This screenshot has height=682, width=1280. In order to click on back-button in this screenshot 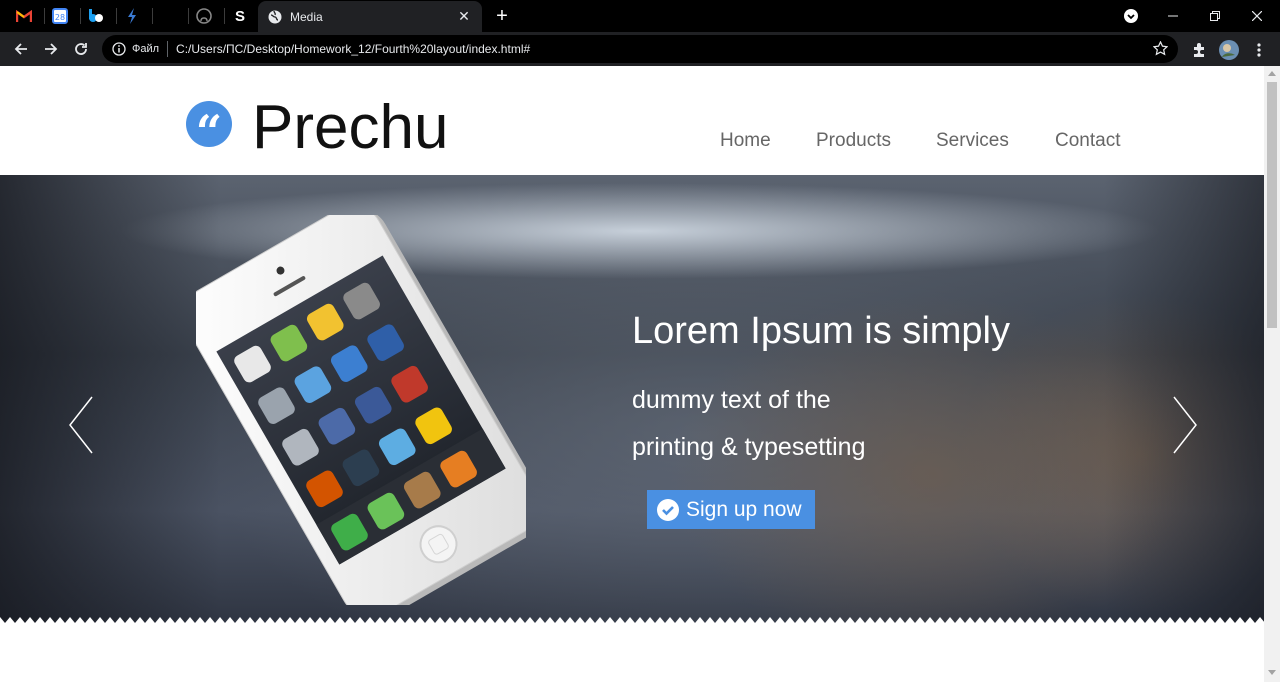, I will do `click(21, 49)`.